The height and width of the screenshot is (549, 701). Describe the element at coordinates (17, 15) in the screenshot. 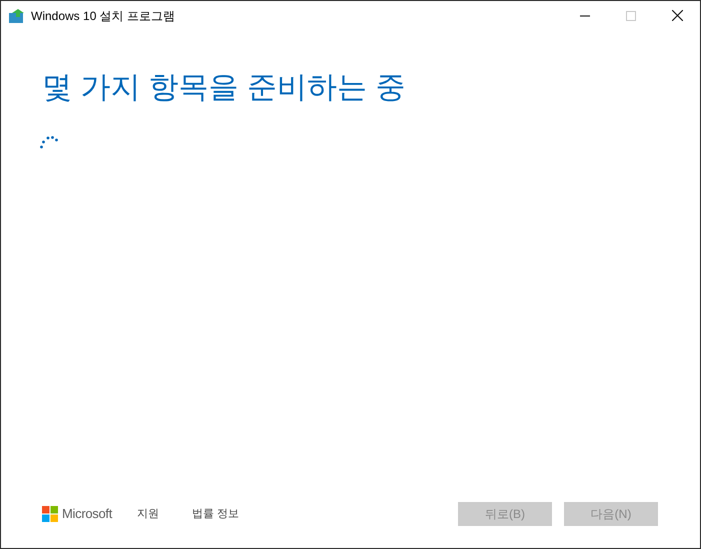

I see `app-icon` at that location.